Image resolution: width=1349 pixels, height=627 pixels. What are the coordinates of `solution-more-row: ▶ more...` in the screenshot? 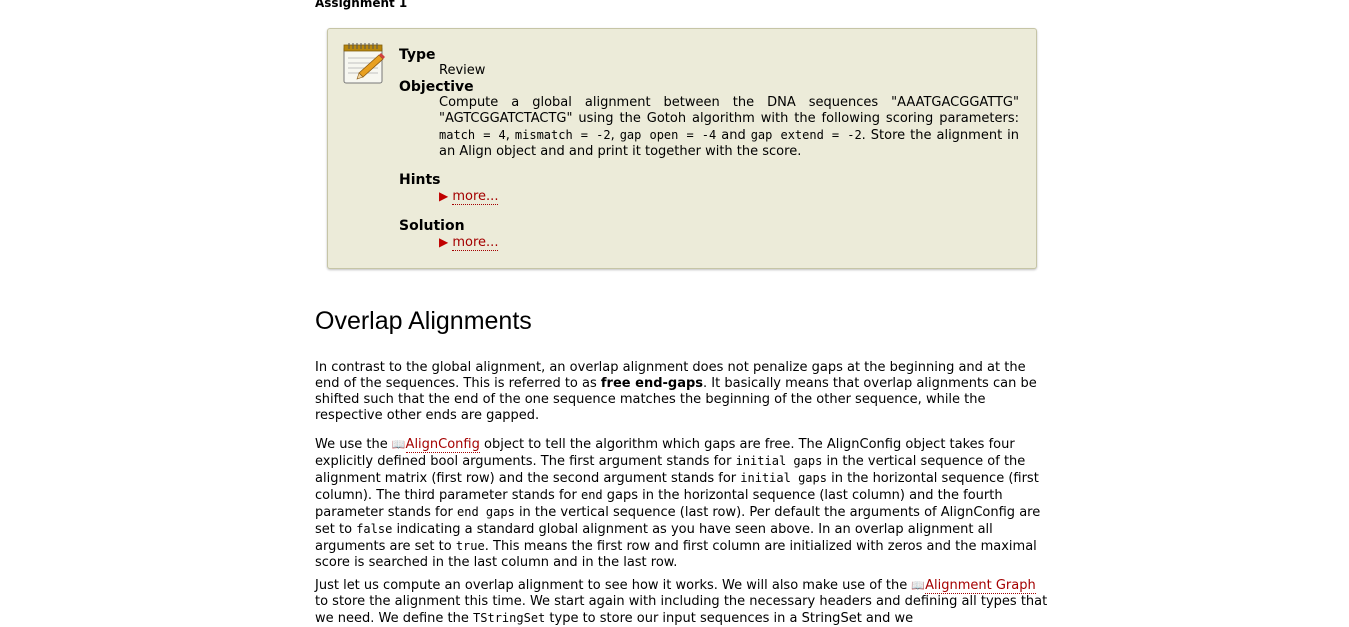 It's located at (729, 242).